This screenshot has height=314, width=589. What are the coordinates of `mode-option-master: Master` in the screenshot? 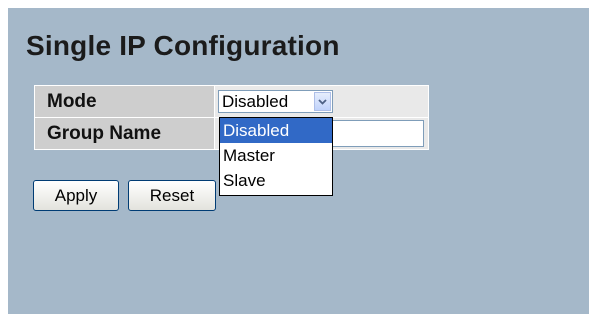 It's located at (276, 155).